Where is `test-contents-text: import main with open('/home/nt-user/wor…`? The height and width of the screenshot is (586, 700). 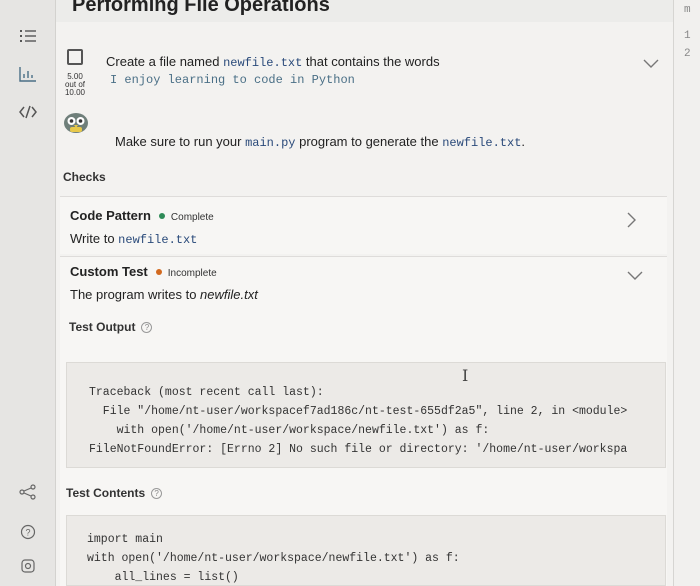 test-contents-text: import main with open('/home/nt-user/wor… is located at coordinates (273, 558).